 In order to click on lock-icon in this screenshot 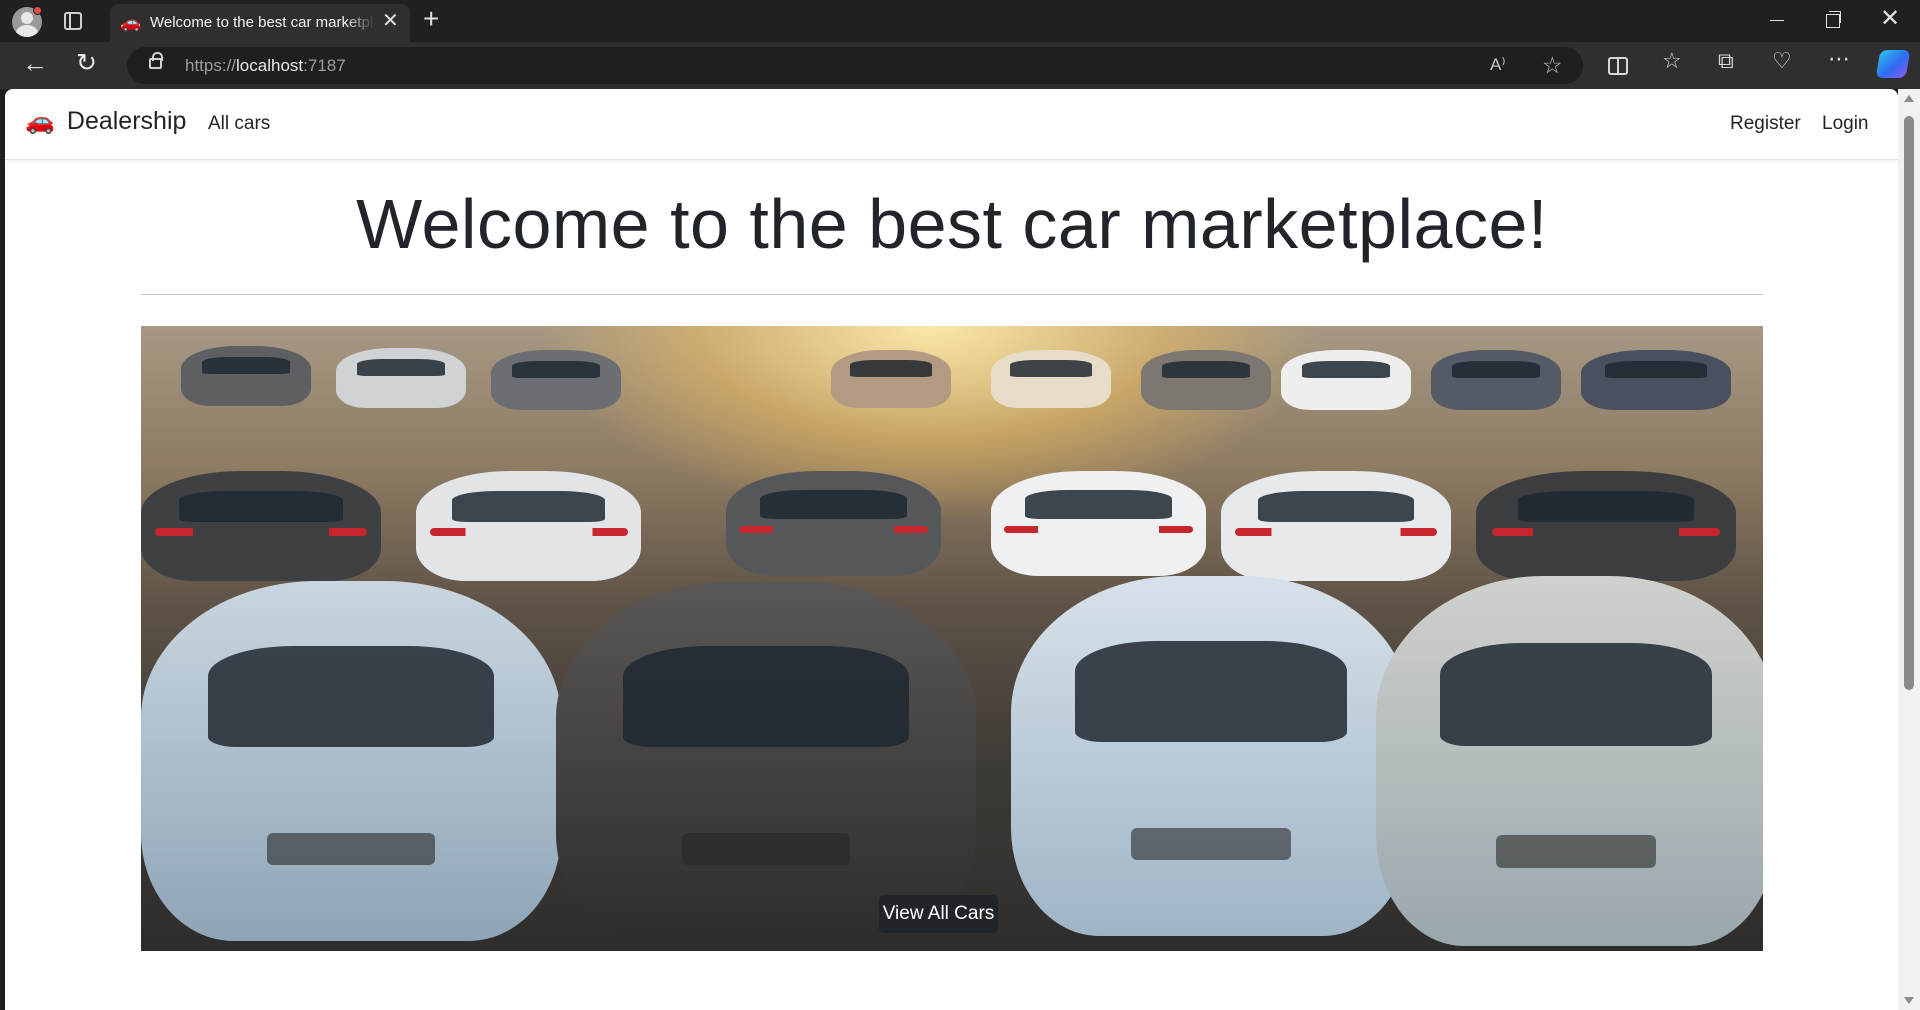, I will do `click(156, 60)`.